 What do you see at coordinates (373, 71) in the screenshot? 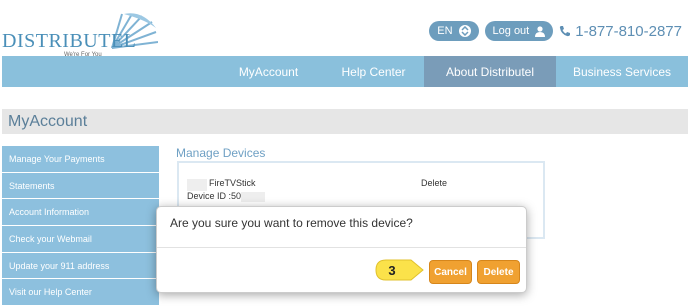
I see `nav-item-help-center: Help Center` at bounding box center [373, 71].